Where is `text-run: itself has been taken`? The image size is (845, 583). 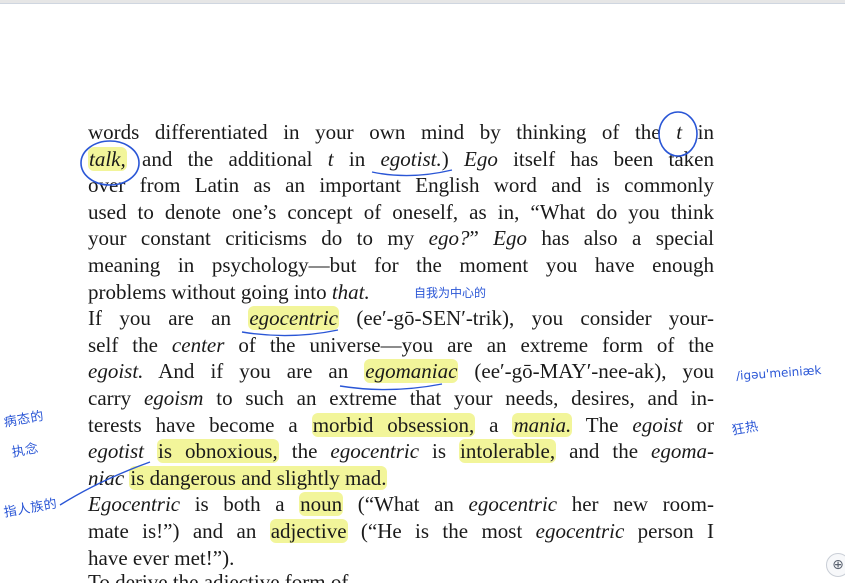
text-run: itself has been taken is located at coordinates (605, 158).